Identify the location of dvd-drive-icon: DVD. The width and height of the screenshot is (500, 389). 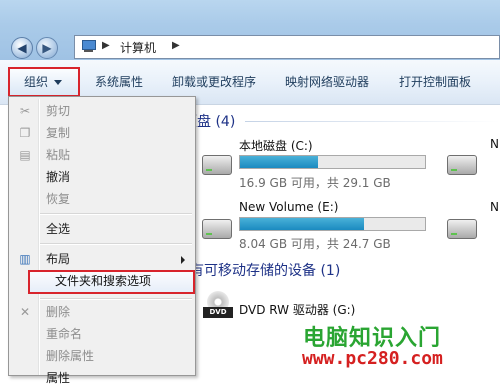
(218, 305).